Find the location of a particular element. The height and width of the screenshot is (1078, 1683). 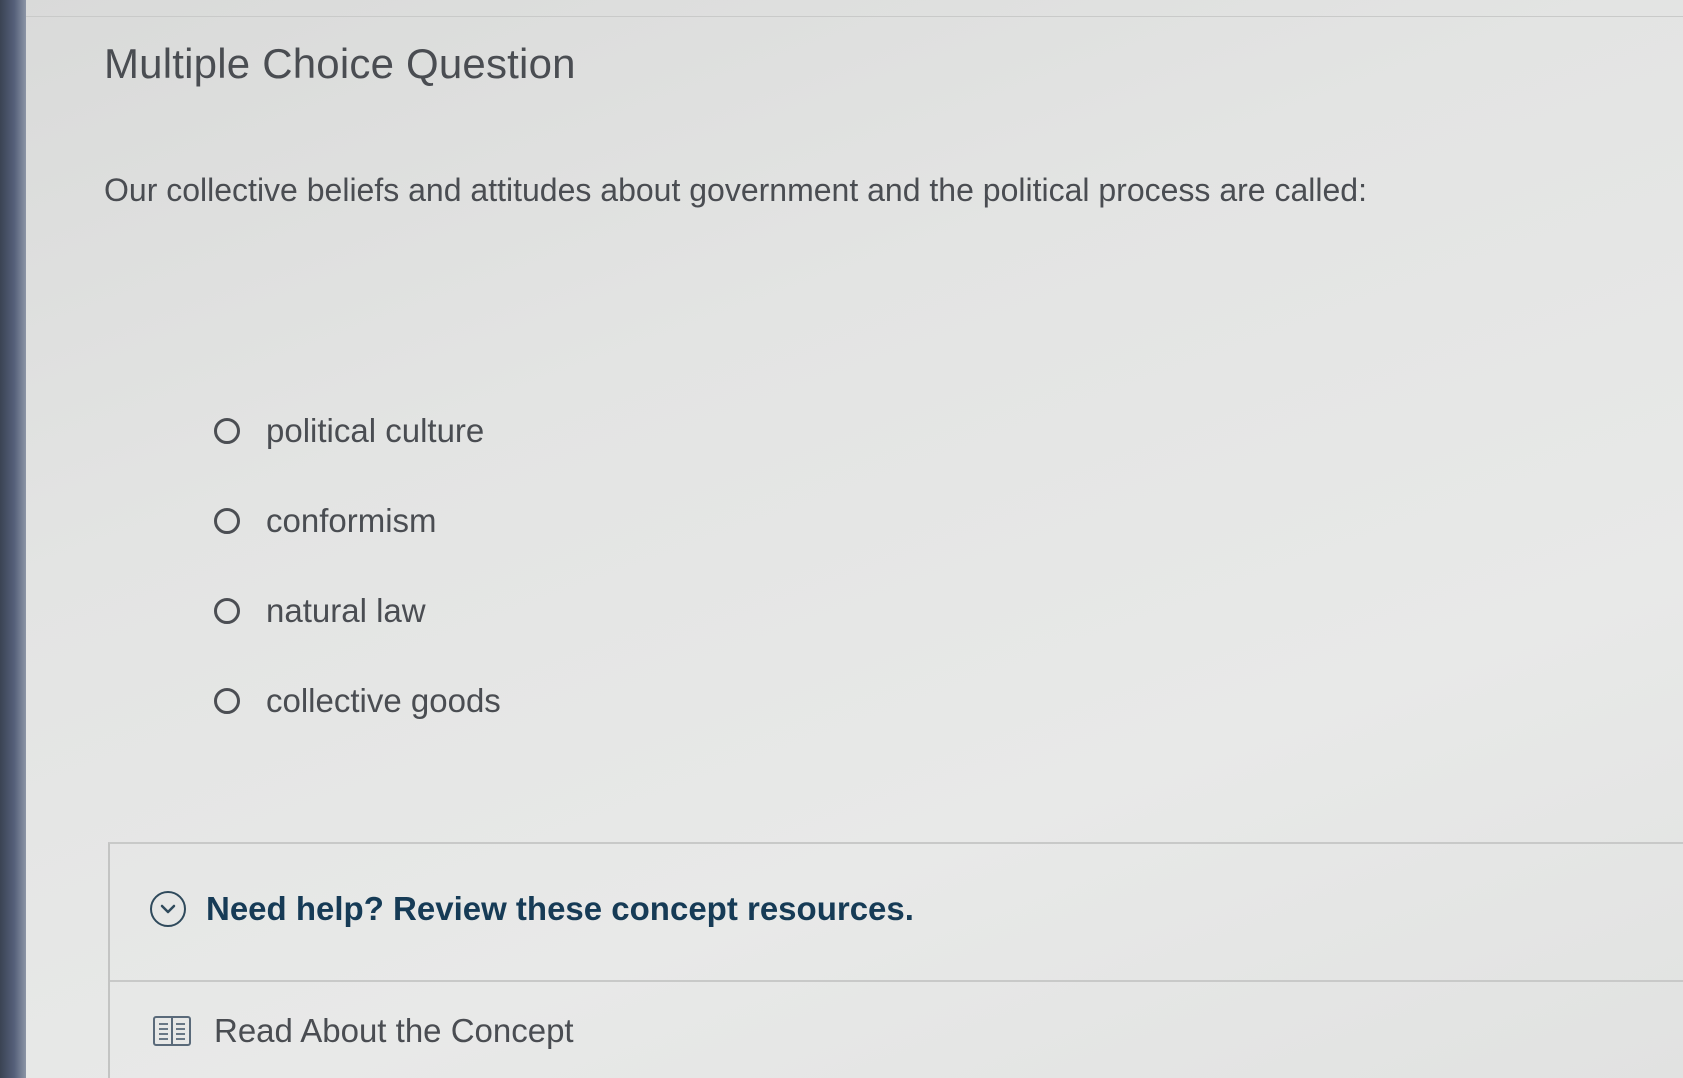

choice-label: natural law is located at coordinates (346, 610).